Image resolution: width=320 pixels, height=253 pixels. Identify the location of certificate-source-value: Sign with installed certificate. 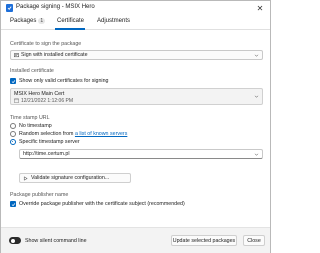
(54, 55).